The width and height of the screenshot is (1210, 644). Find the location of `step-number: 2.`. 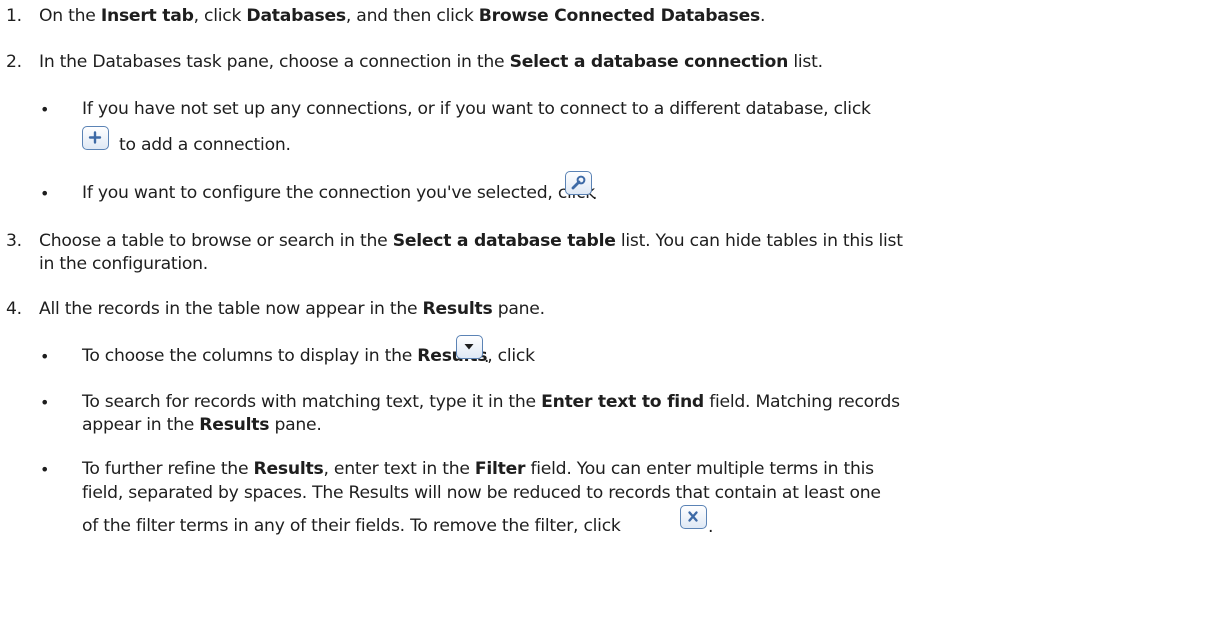

step-number: 2. is located at coordinates (14, 62).